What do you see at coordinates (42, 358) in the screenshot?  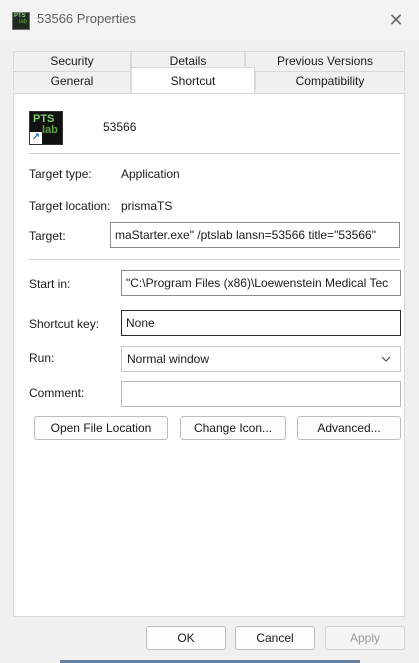 I see `run-label: Run:` at bounding box center [42, 358].